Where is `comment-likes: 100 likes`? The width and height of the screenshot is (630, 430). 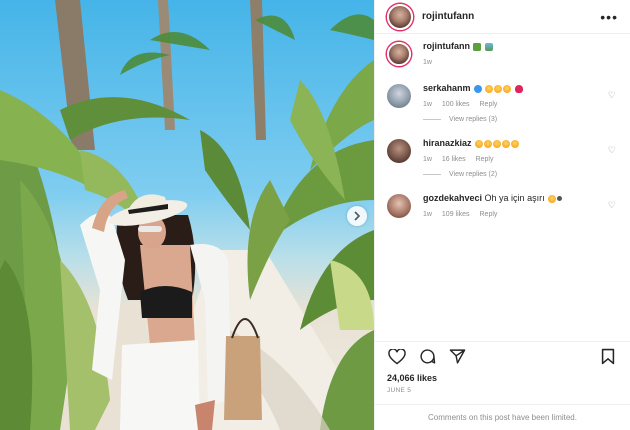
comment-likes: 100 likes is located at coordinates (456, 104).